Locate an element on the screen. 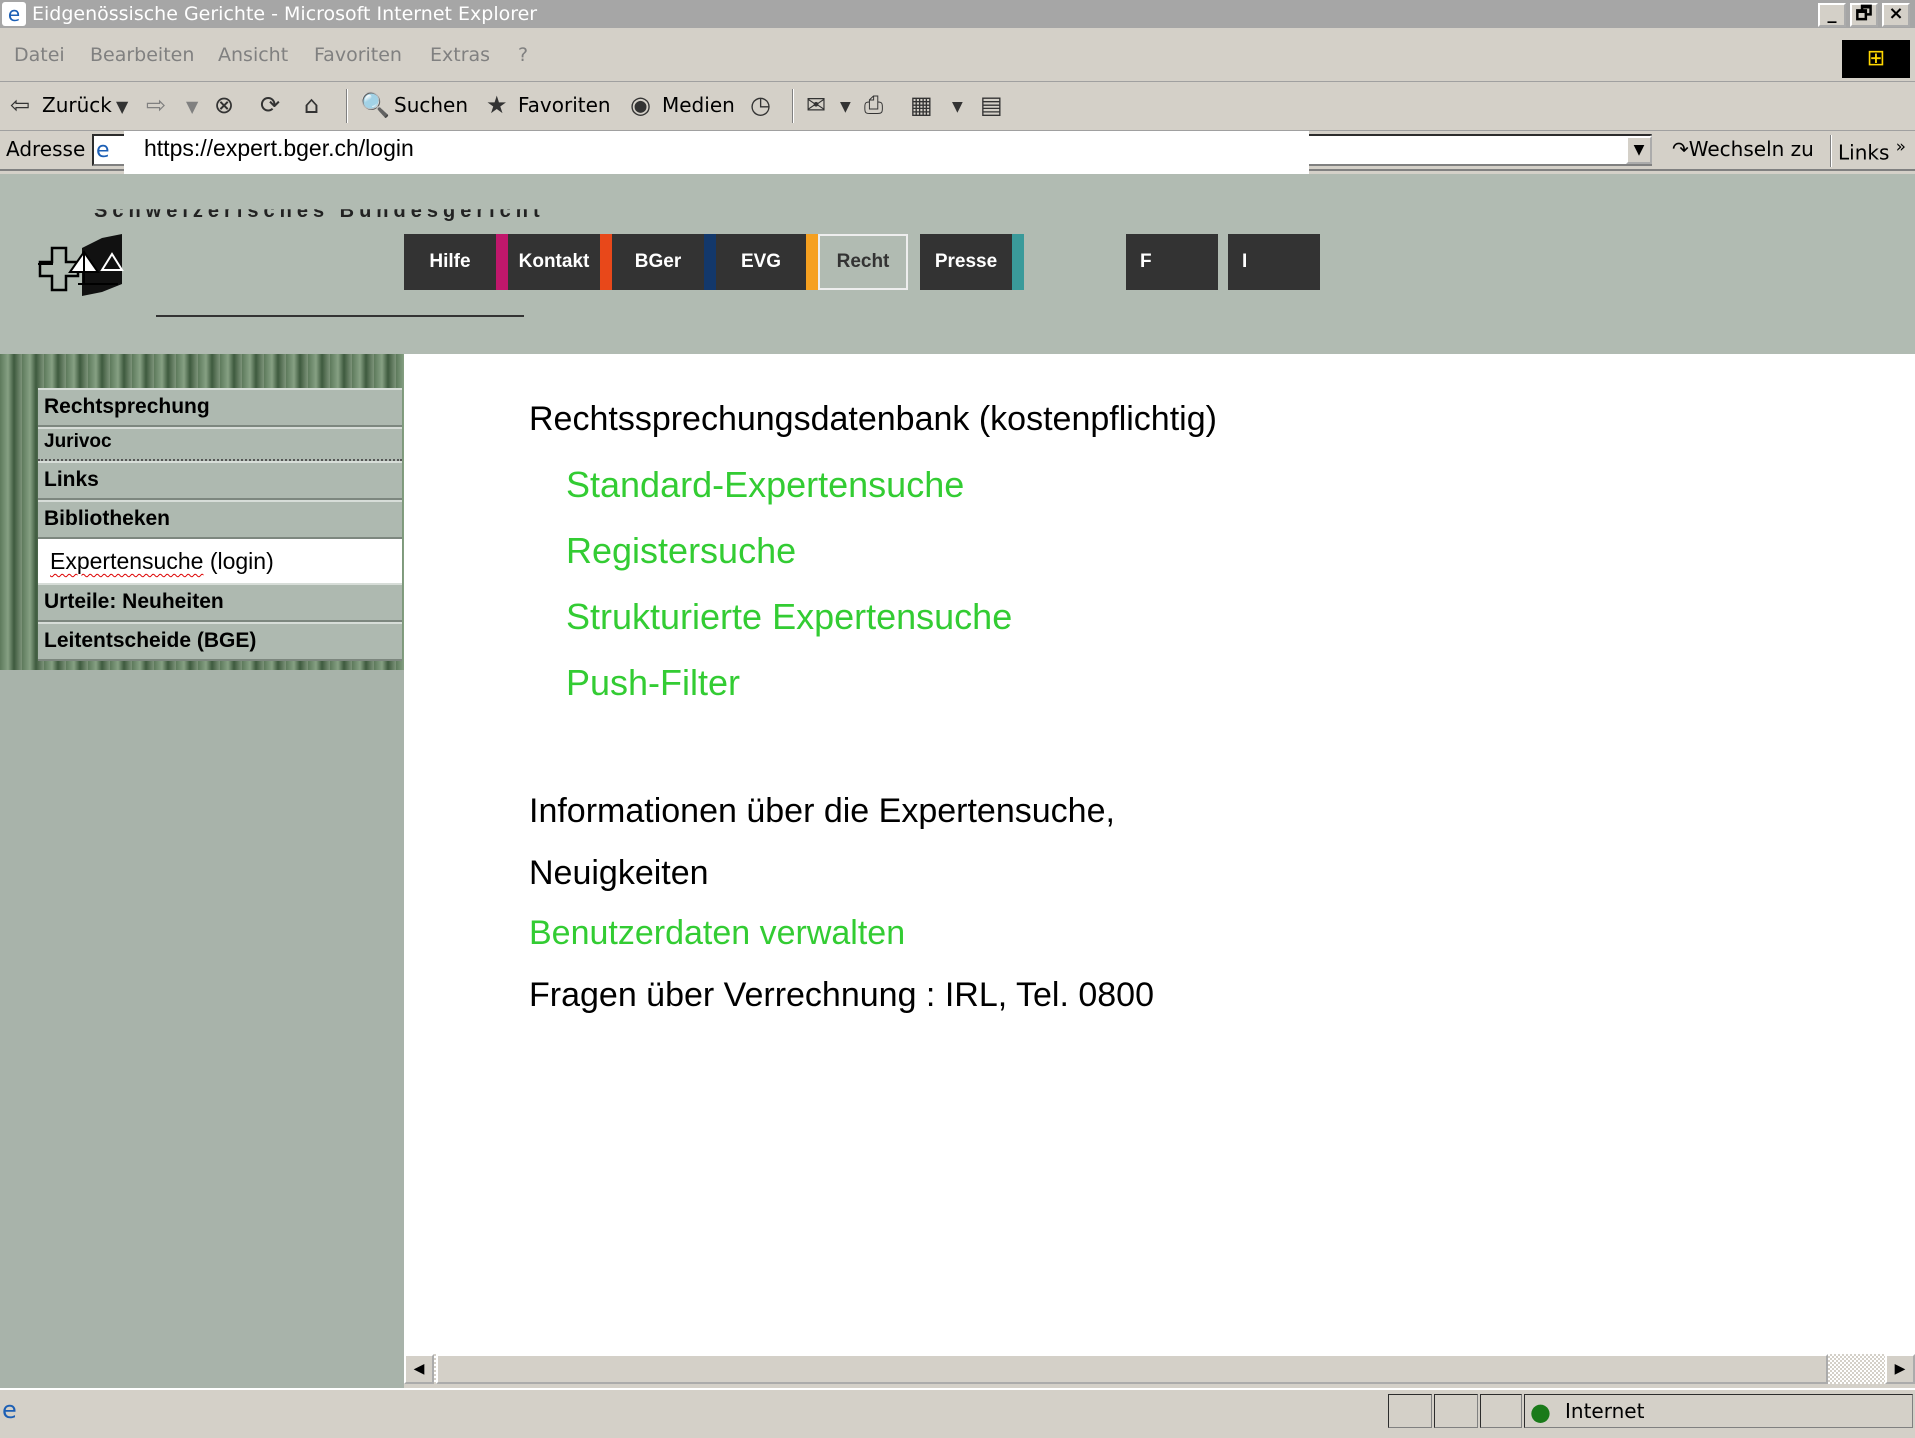 The height and width of the screenshot is (1438, 1915). home-icon: ⌂ is located at coordinates (311, 105).